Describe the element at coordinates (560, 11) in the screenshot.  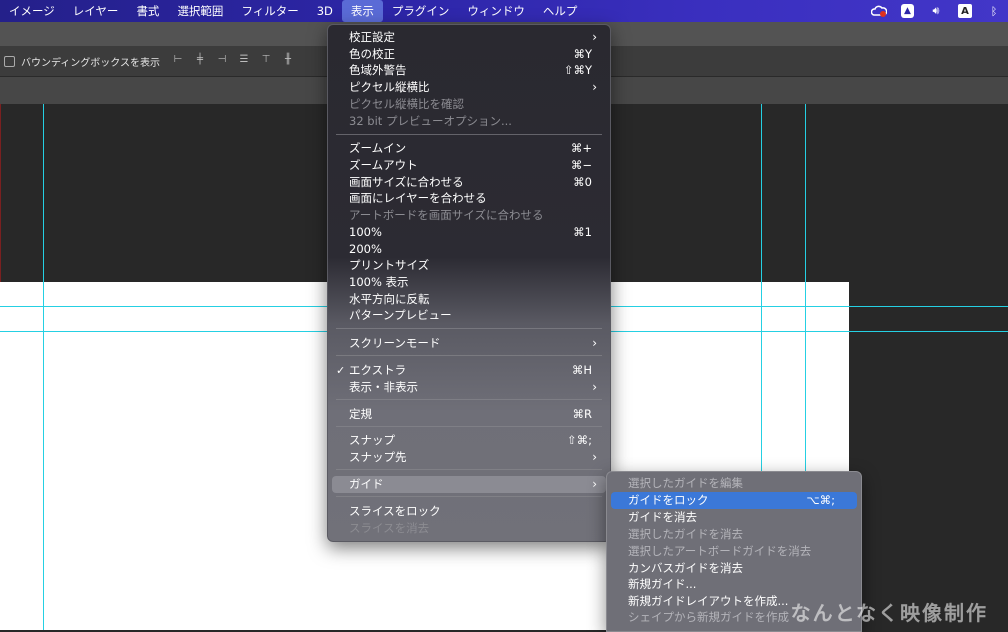
I see `menu-help: ヘルプ` at that location.